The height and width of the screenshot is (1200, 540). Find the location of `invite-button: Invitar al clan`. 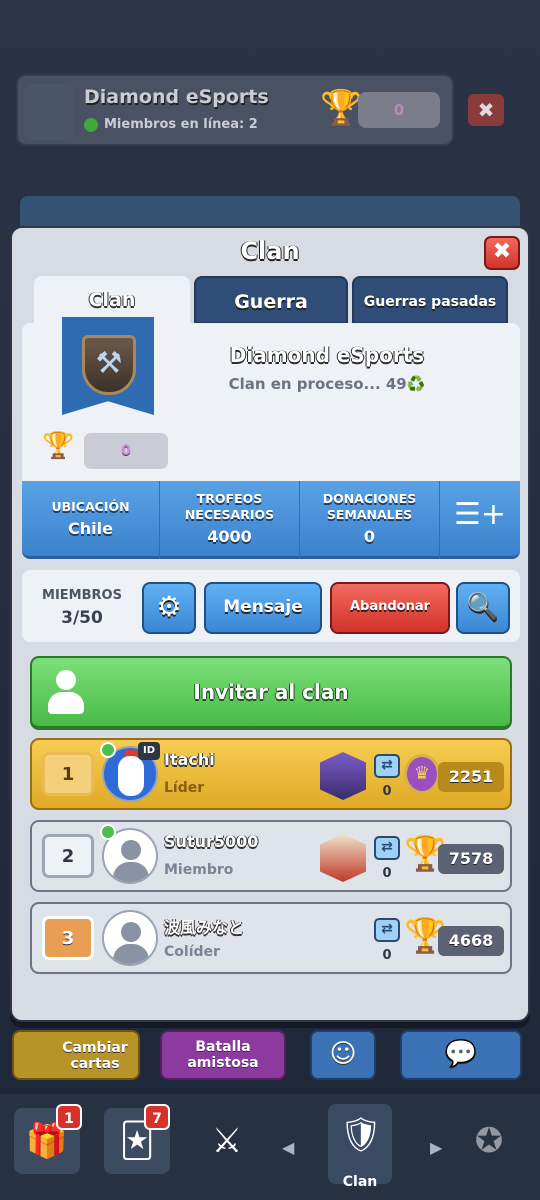

invite-button: Invitar al clan is located at coordinates (271, 693).